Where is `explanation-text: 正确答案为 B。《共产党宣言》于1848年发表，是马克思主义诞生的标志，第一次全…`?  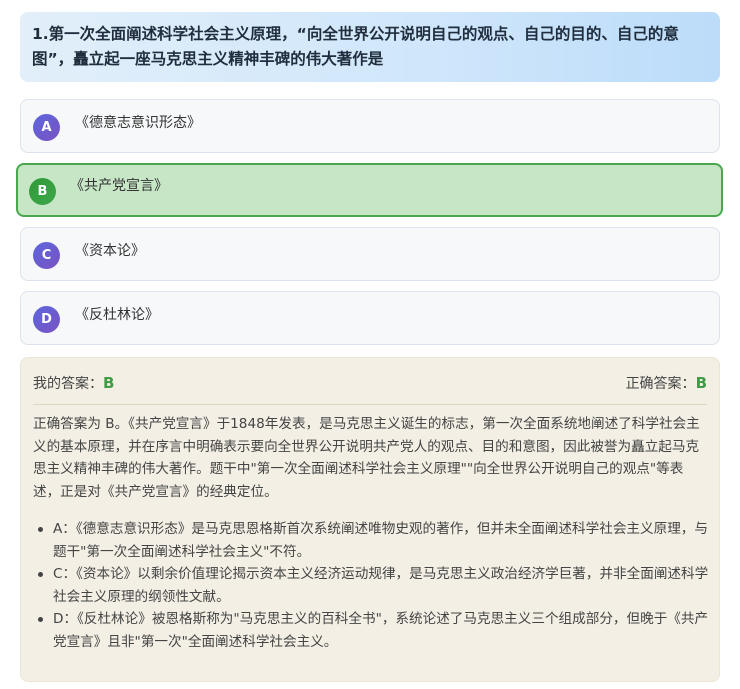
explanation-text: 正确答案为 B。《共产党宣言》于1848年发表，是马克思主义诞生的标志，第一次全… is located at coordinates (366, 458).